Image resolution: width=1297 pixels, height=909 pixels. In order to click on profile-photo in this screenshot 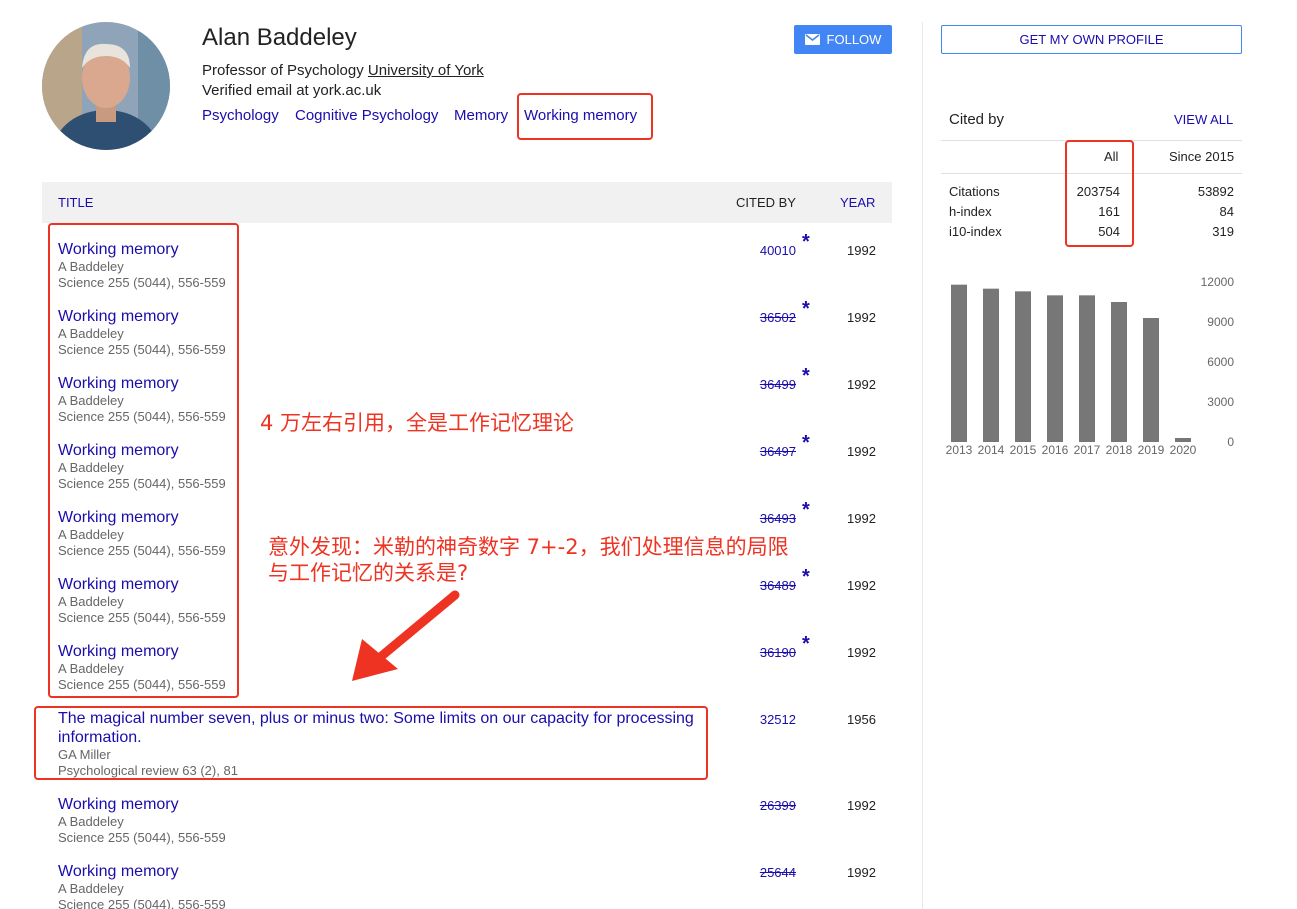, I will do `click(106, 86)`.